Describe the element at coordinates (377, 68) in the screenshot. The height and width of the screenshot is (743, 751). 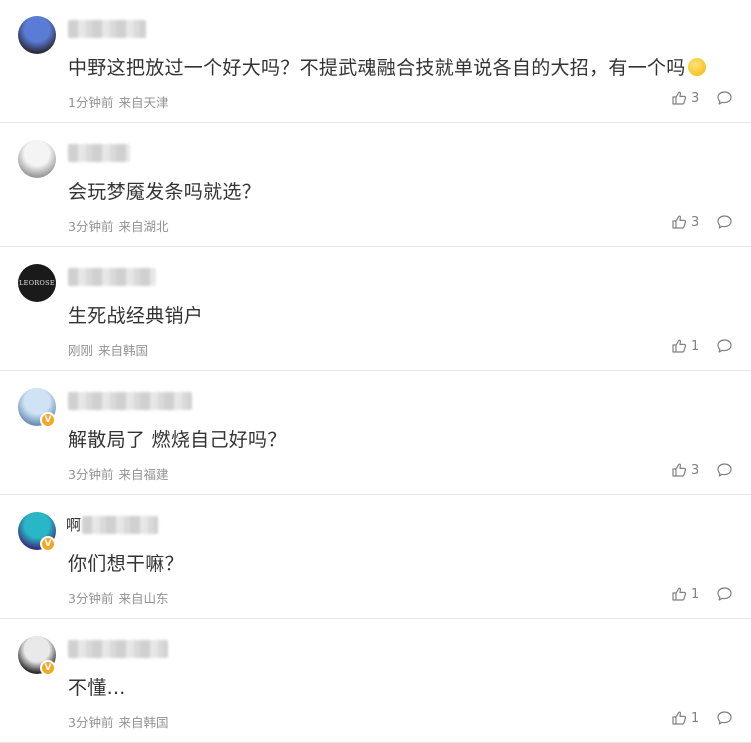
I see `comment-text-content: 中野这把放过一个好大吗？不提武魂融合技就单说各自的大招，有一个吗` at that location.